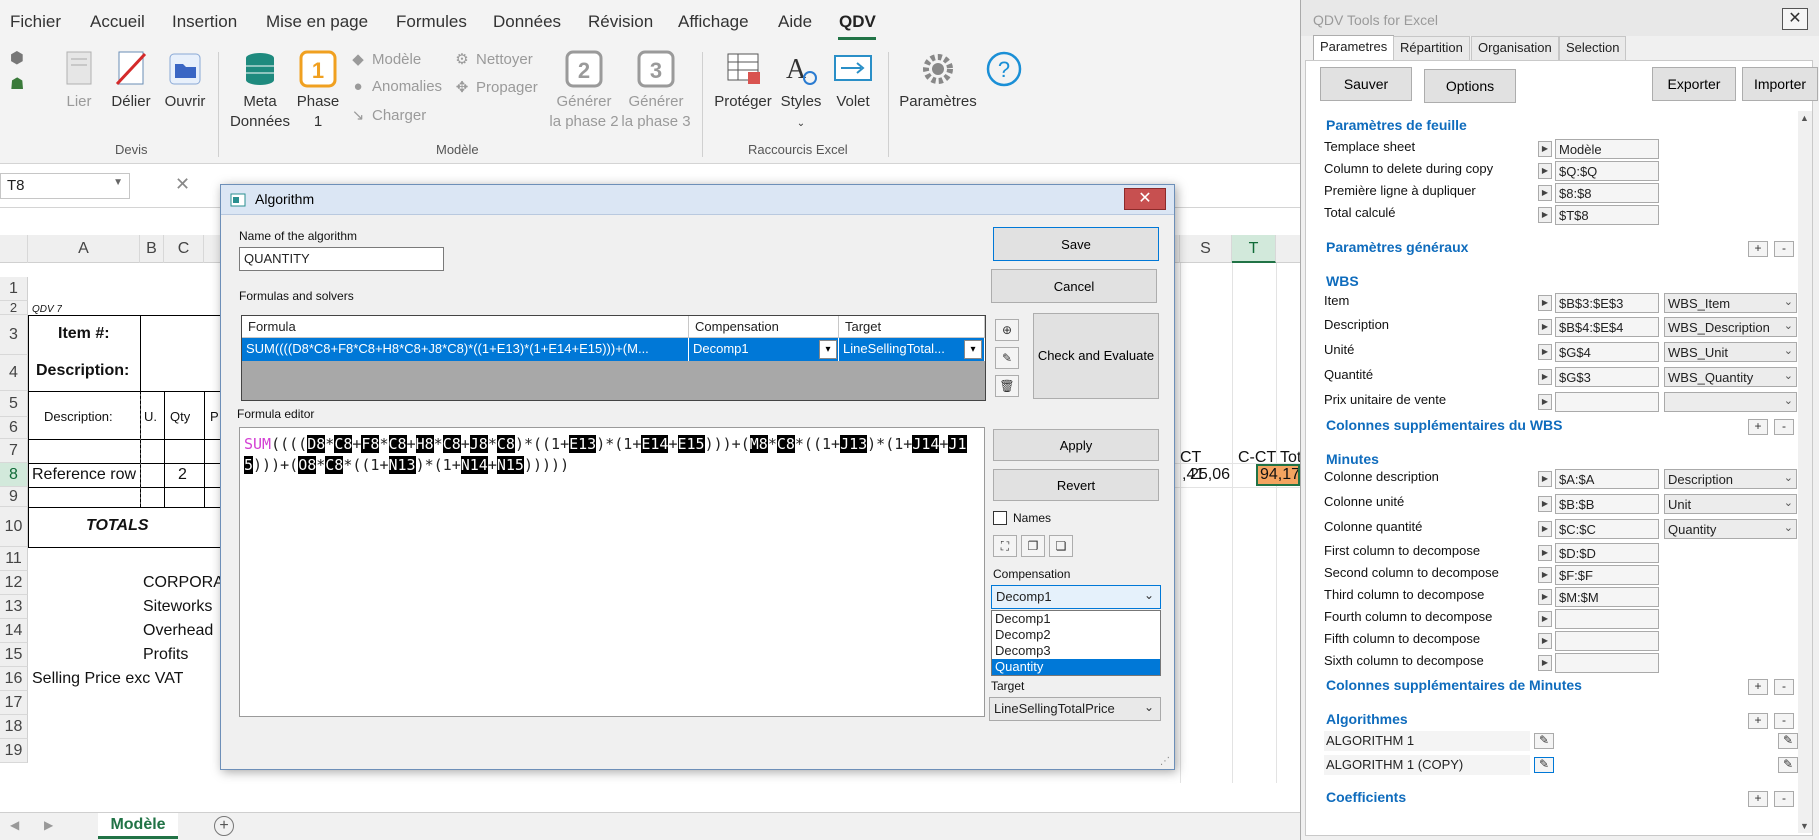 The width and height of the screenshot is (1819, 840). Describe the element at coordinates (14, 631) in the screenshot. I see `row-header: 14` at that location.